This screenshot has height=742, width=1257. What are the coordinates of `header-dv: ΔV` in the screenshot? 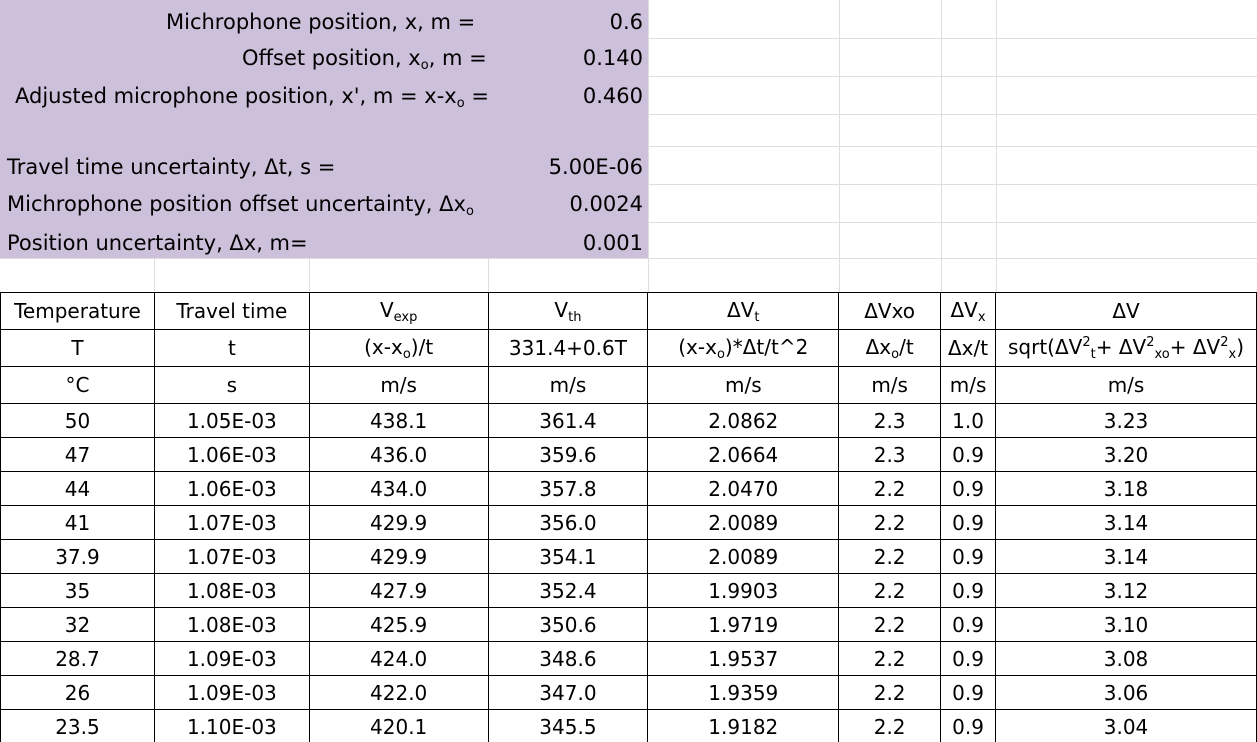 It's located at (1126, 311).